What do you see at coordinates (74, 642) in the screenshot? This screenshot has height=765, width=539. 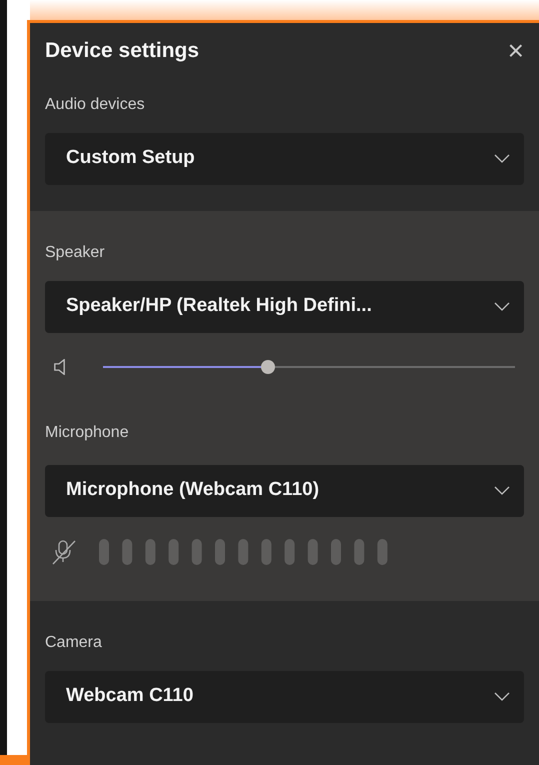 I see `field-label: Camera` at bounding box center [74, 642].